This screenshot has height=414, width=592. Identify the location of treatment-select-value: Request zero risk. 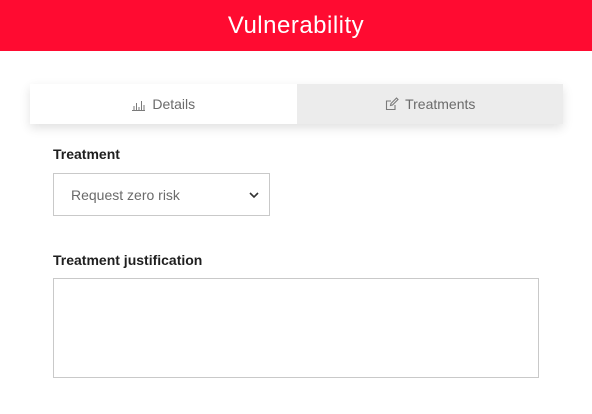
(125, 194).